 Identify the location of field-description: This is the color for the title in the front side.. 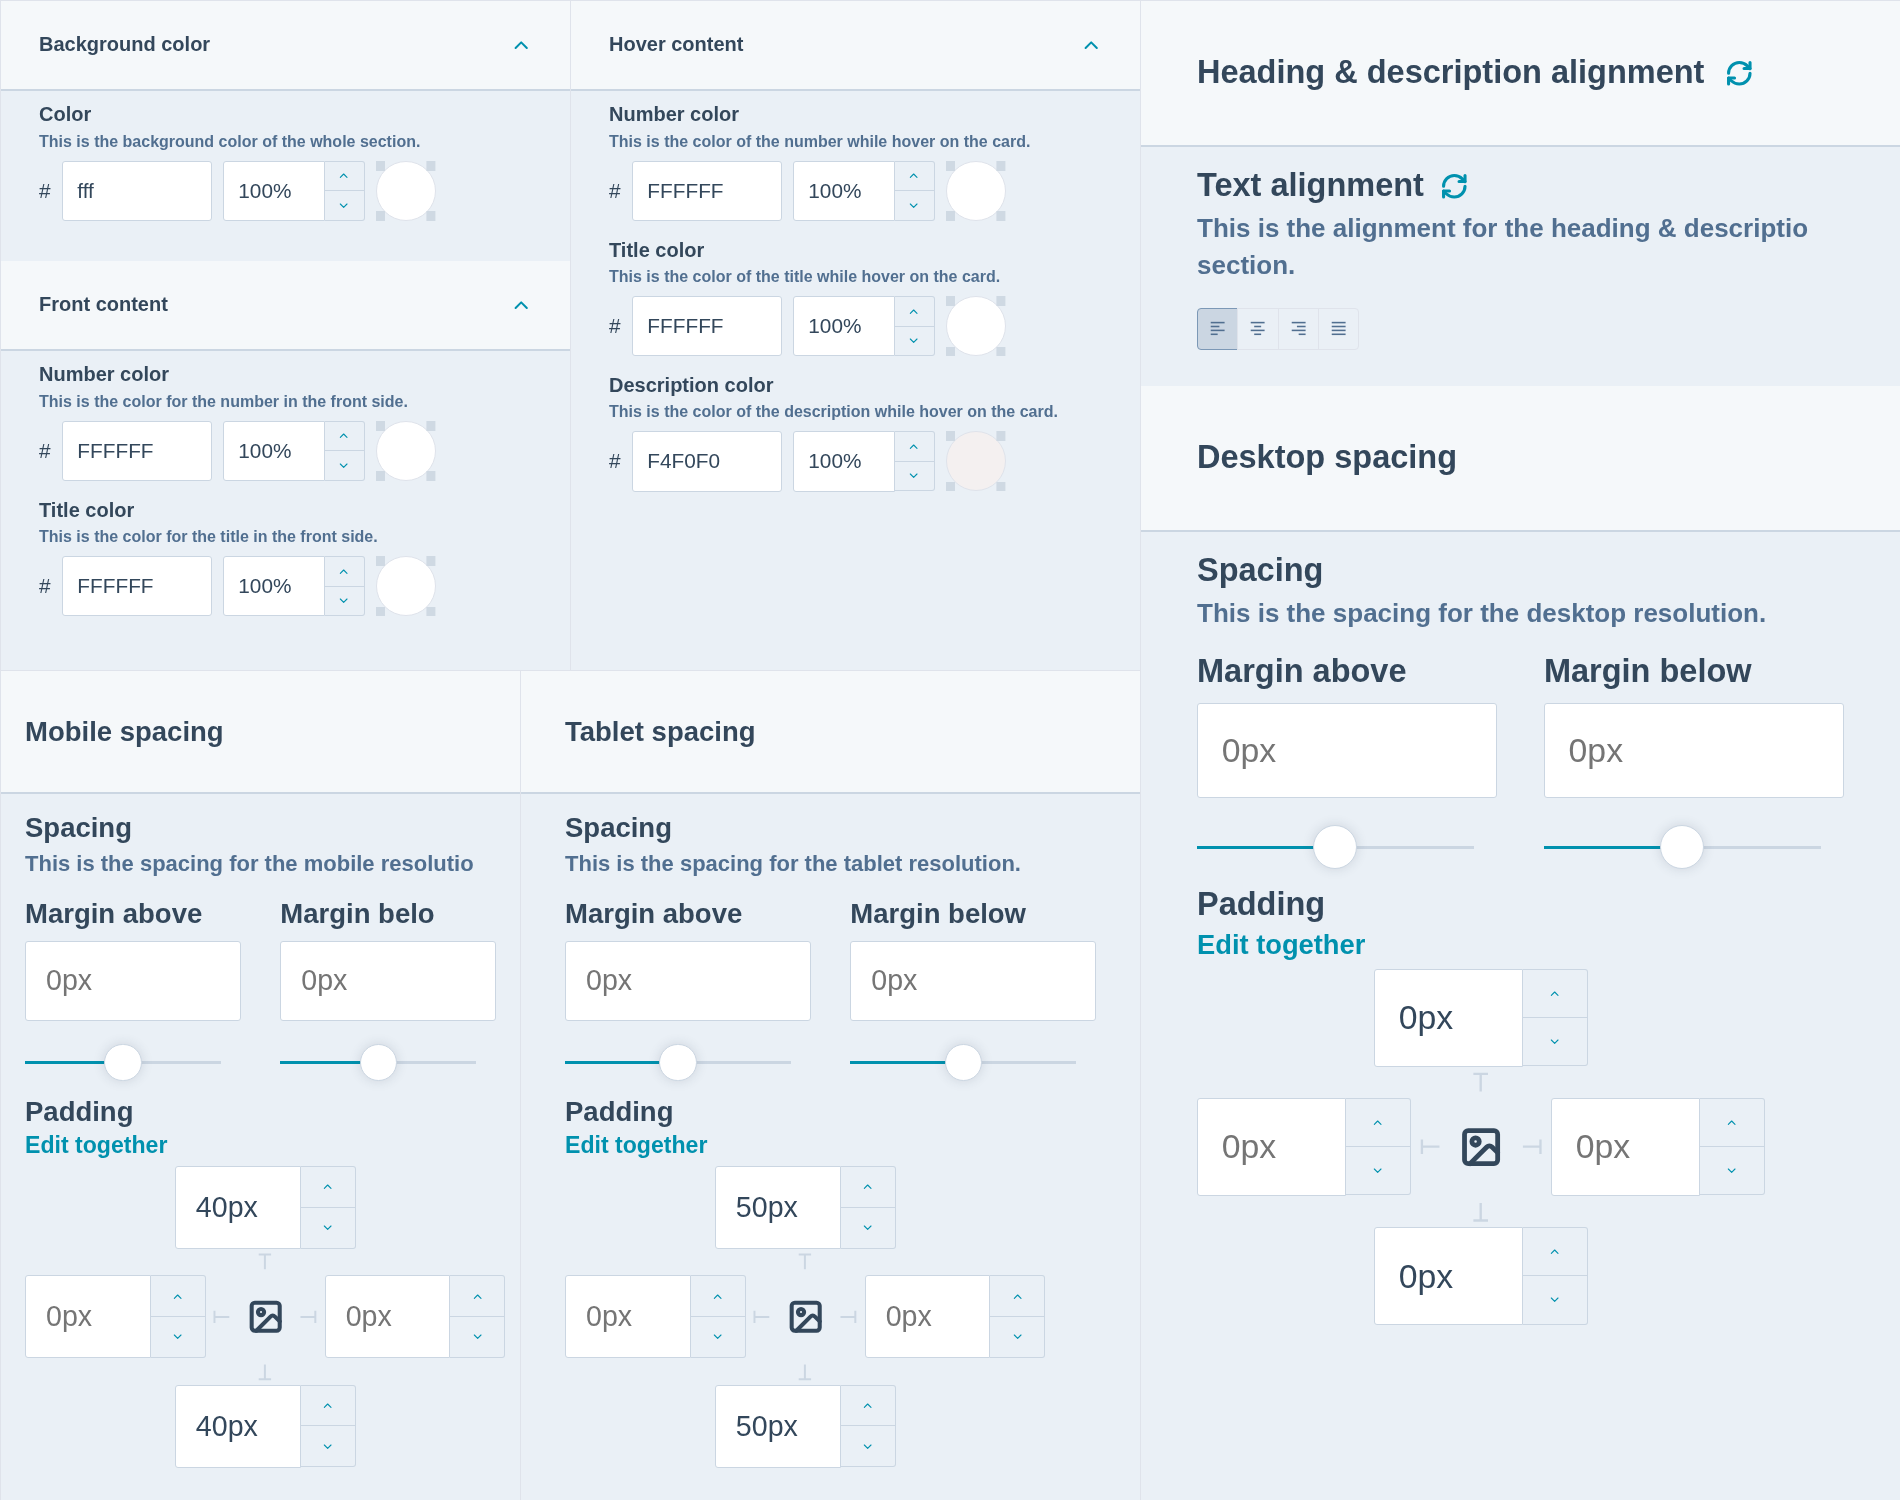
(209, 536).